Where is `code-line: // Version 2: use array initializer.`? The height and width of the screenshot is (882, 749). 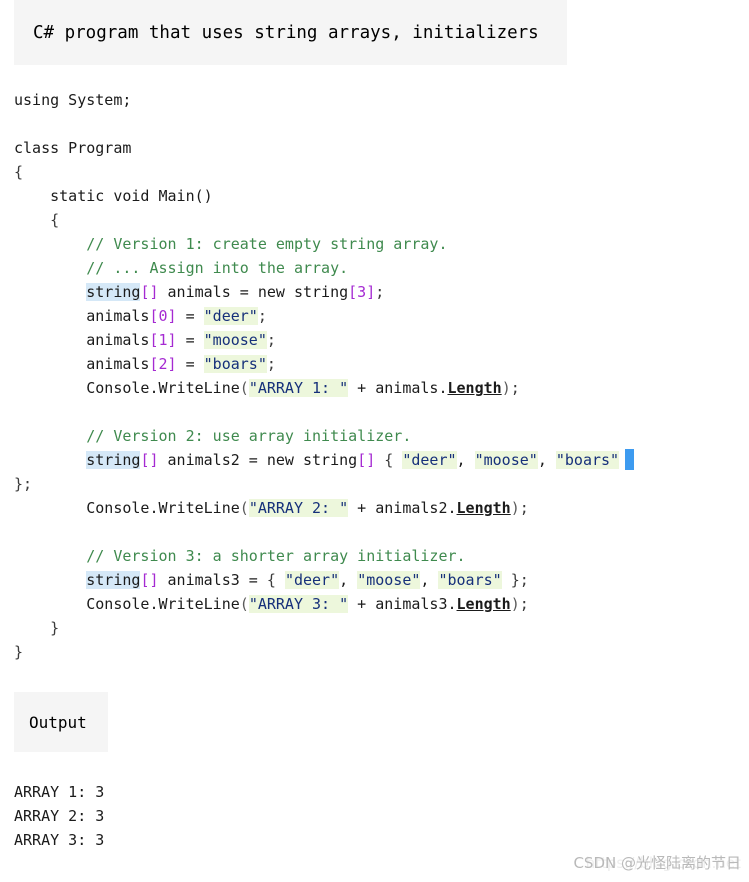 code-line: // Version 2: use array initializer. is located at coordinates (381, 436).